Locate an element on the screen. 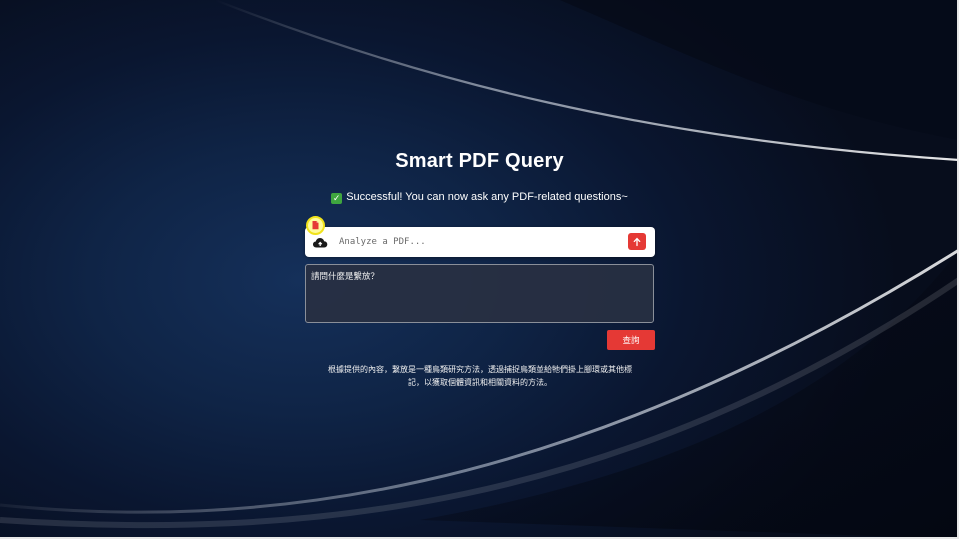 The width and height of the screenshot is (959, 539). pdf-file-badge is located at coordinates (315, 225).